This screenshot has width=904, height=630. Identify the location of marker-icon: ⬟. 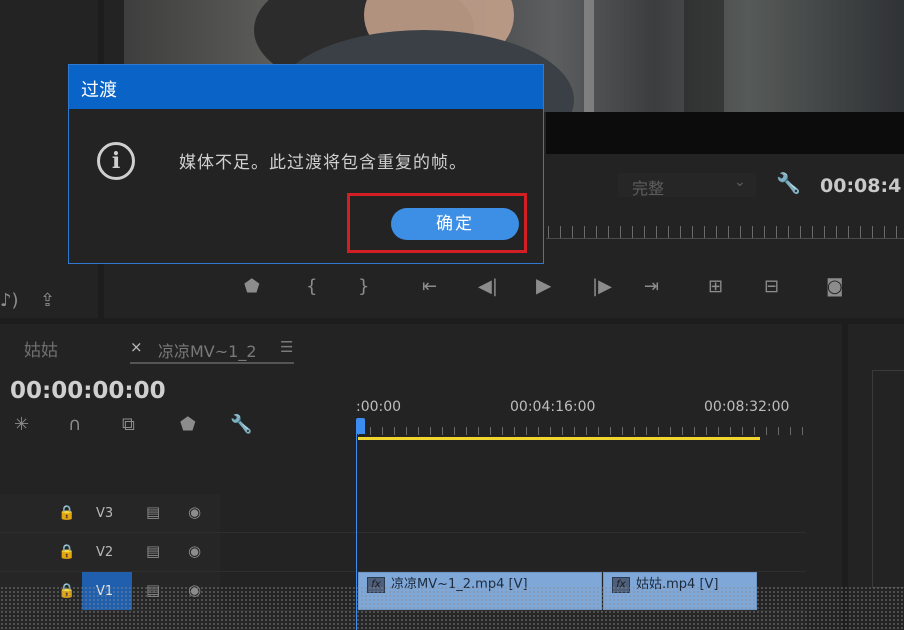
(252, 287).